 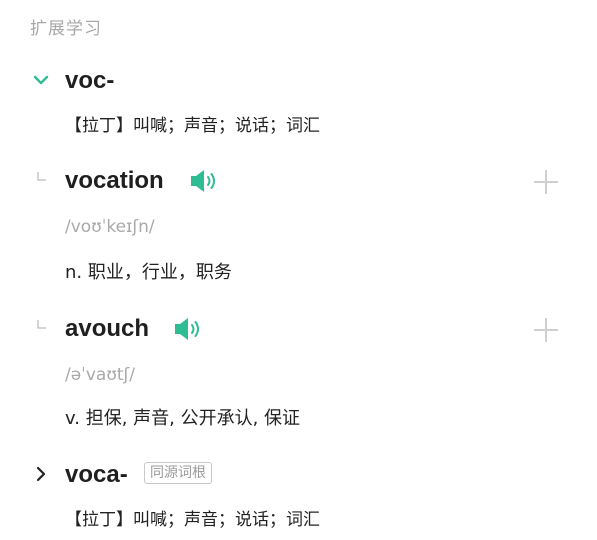 What do you see at coordinates (41, 474) in the screenshot?
I see `chevron-right-icon` at bounding box center [41, 474].